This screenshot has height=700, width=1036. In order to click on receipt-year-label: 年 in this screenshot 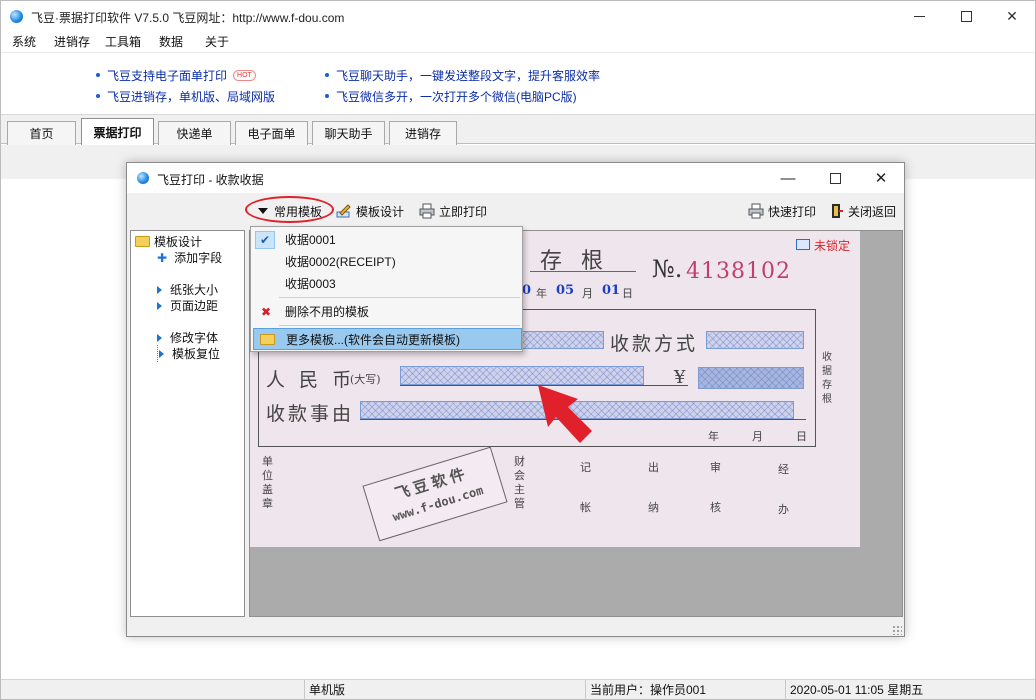, I will do `click(541, 293)`.